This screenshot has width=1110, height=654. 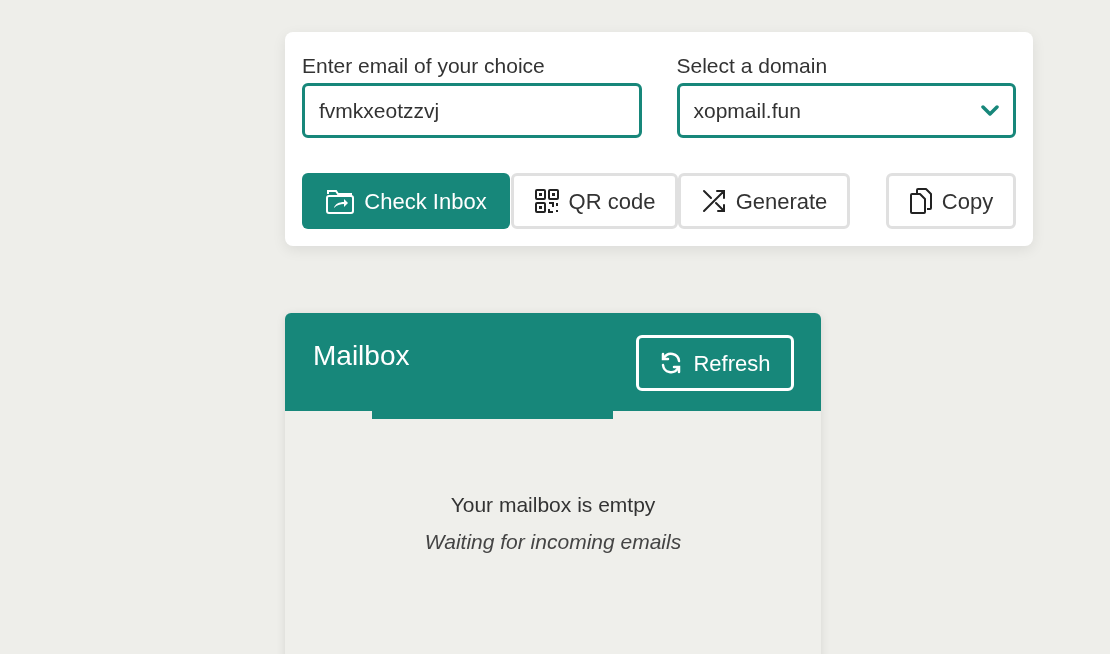 What do you see at coordinates (340, 201) in the screenshot?
I see `folder-icon` at bounding box center [340, 201].